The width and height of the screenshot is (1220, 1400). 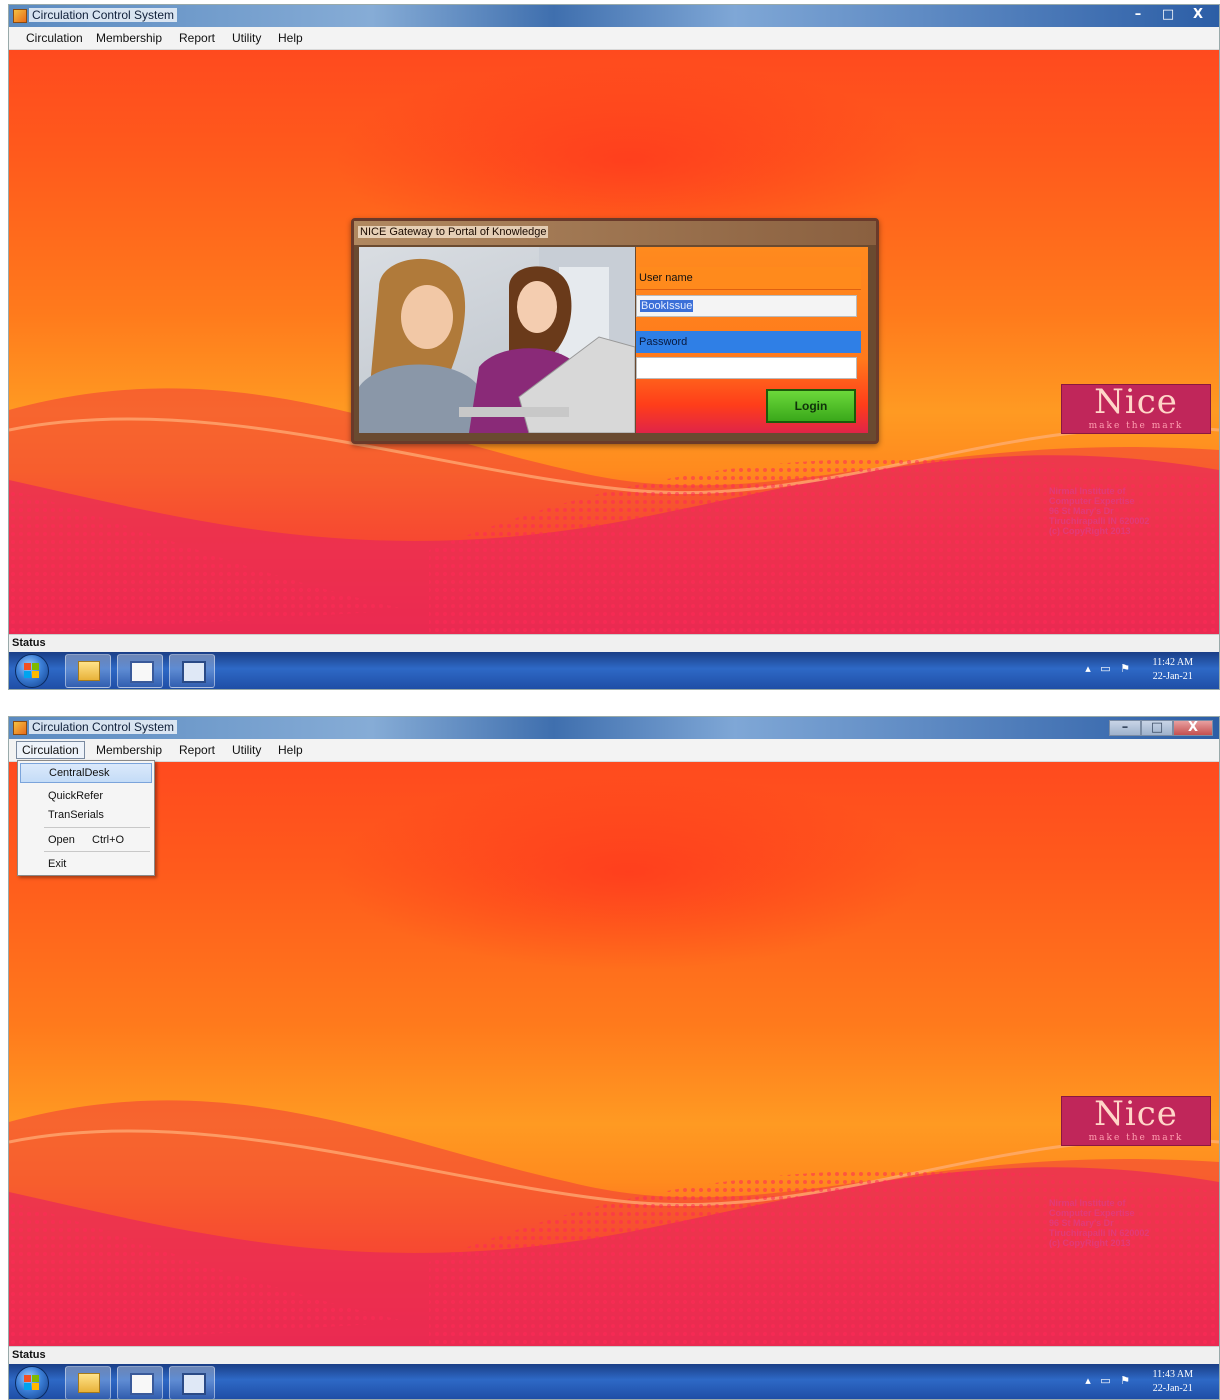 What do you see at coordinates (748, 278) in the screenshot?
I see `username-label: User name` at bounding box center [748, 278].